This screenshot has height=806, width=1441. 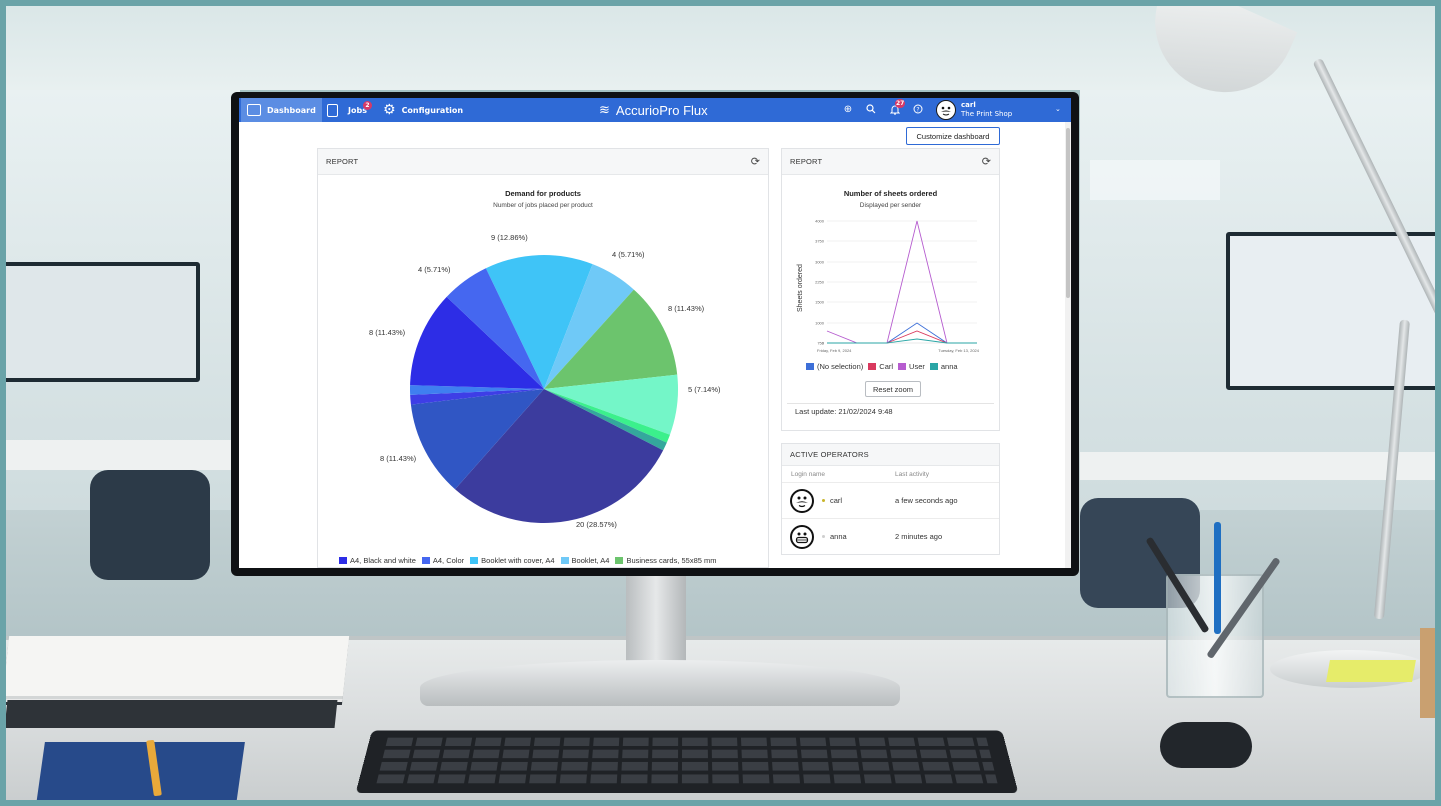 I want to click on user-avatar, so click(x=946, y=110).